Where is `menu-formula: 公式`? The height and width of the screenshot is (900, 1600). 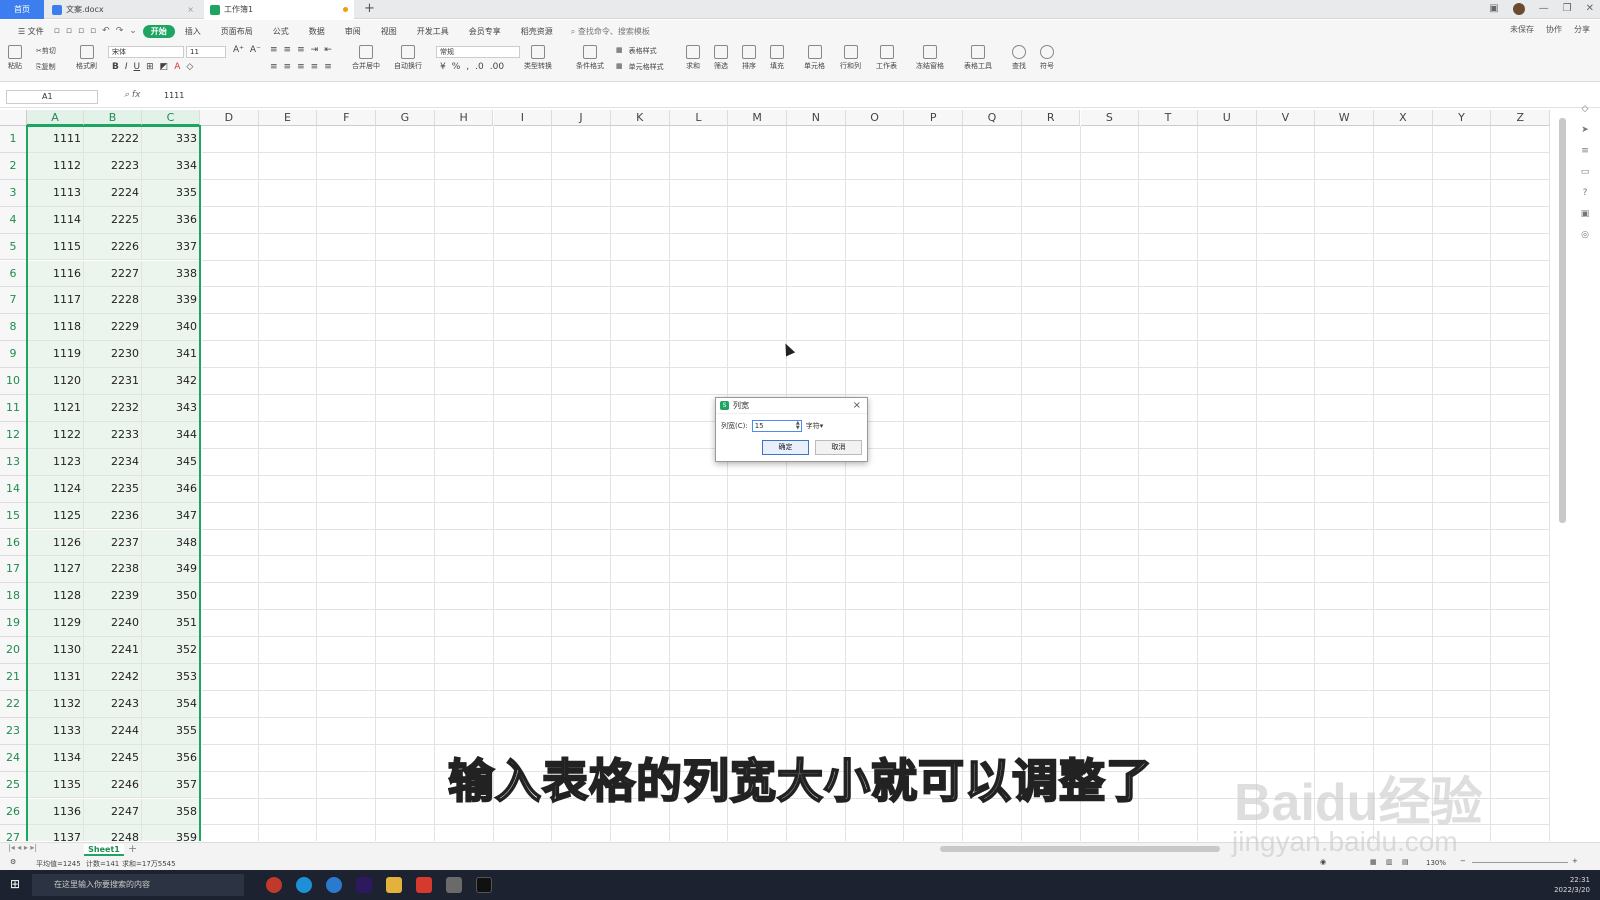 menu-formula: 公式 is located at coordinates (281, 31).